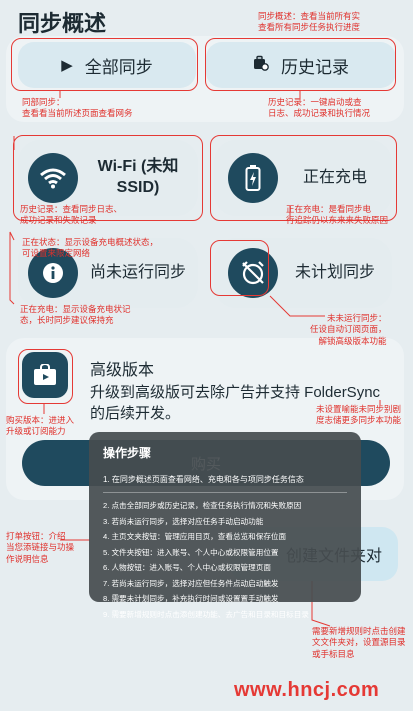 The image size is (413, 711). What do you see at coordinates (122, 370) in the screenshot?
I see `pro-title: 高级版本` at bounding box center [122, 370].